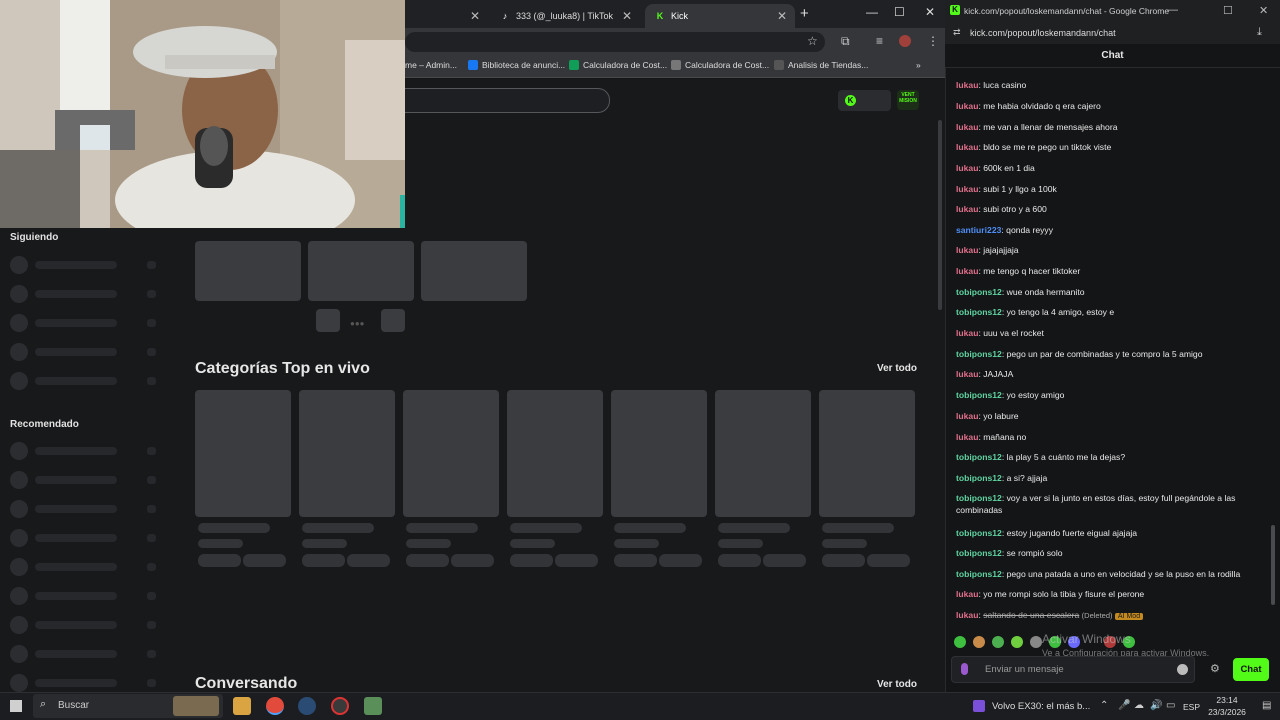  Describe the element at coordinates (845, 41) in the screenshot. I see `extensions-icon: ⧉` at that location.